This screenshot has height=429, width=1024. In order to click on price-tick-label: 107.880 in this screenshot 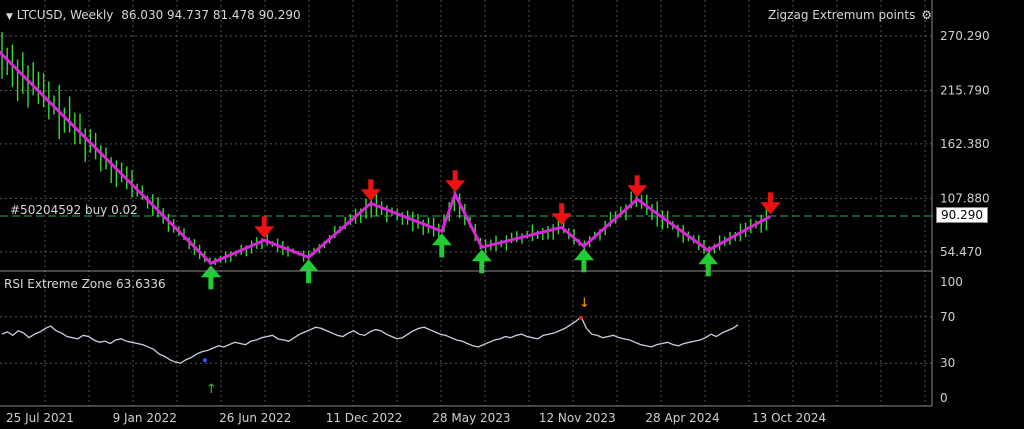, I will do `click(965, 198)`.